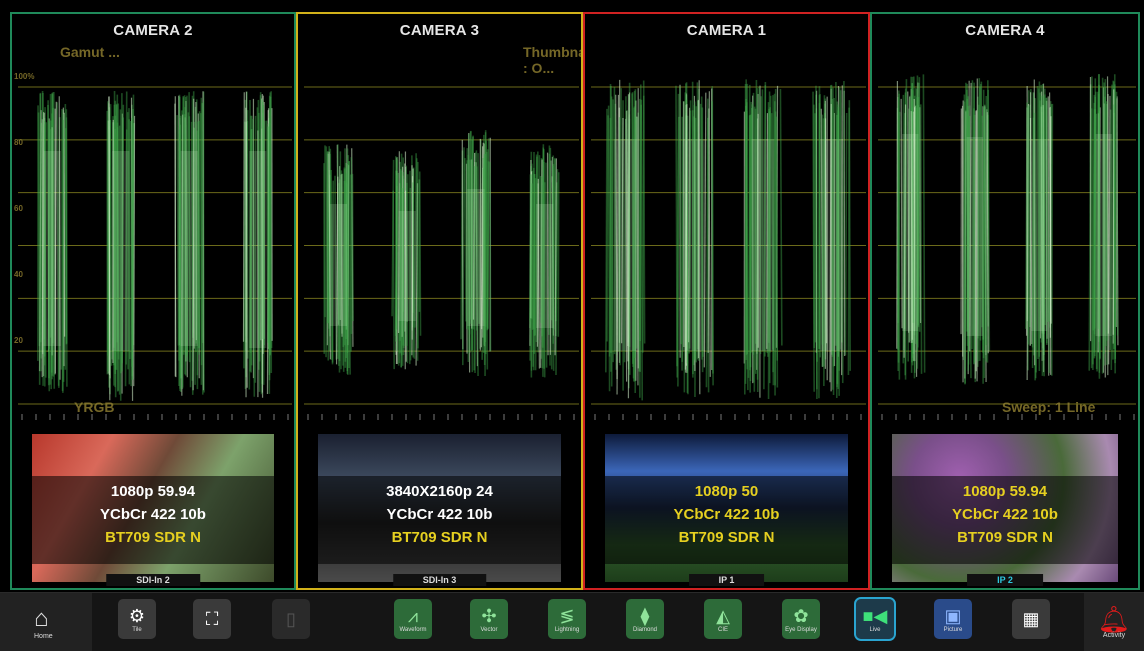  What do you see at coordinates (24, 76) in the screenshot?
I see `scale-label: 100%` at bounding box center [24, 76].